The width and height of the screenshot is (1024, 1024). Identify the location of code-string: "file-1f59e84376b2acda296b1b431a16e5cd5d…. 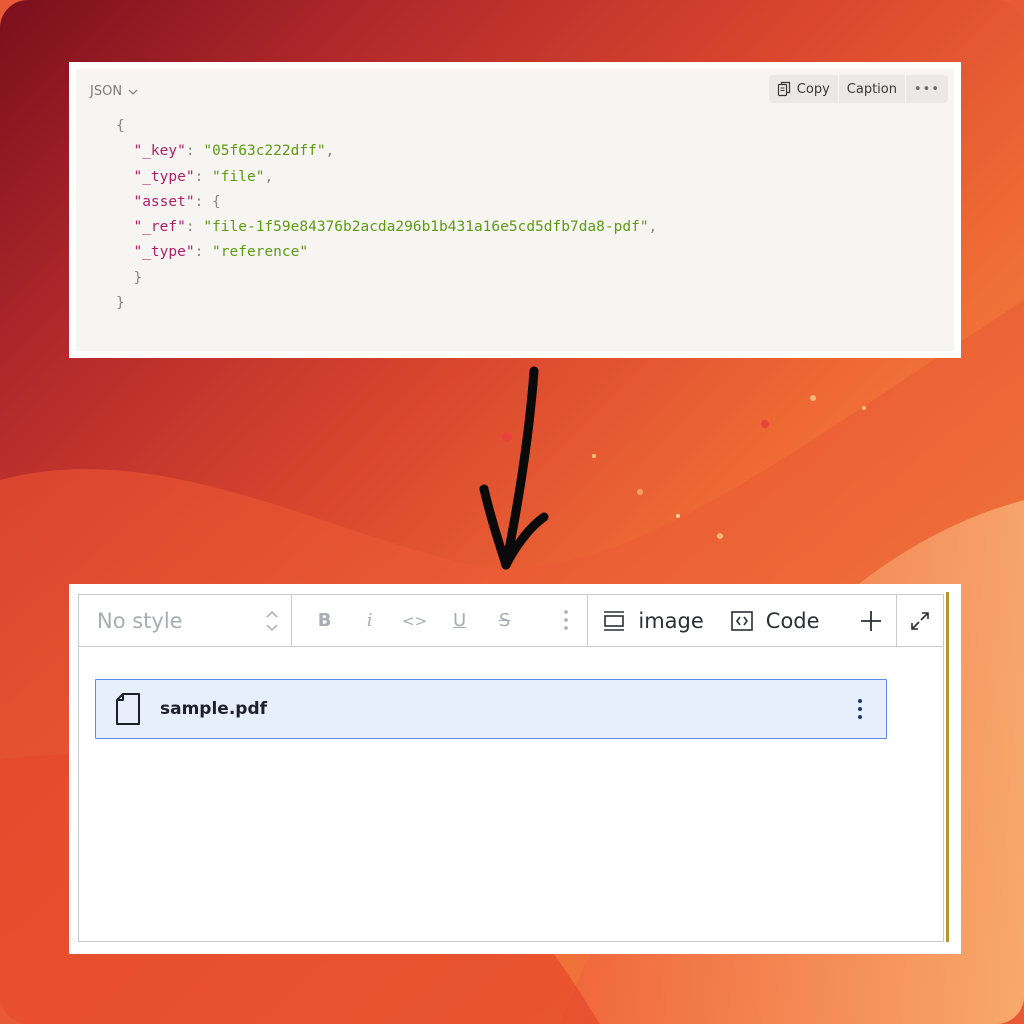
(426, 227).